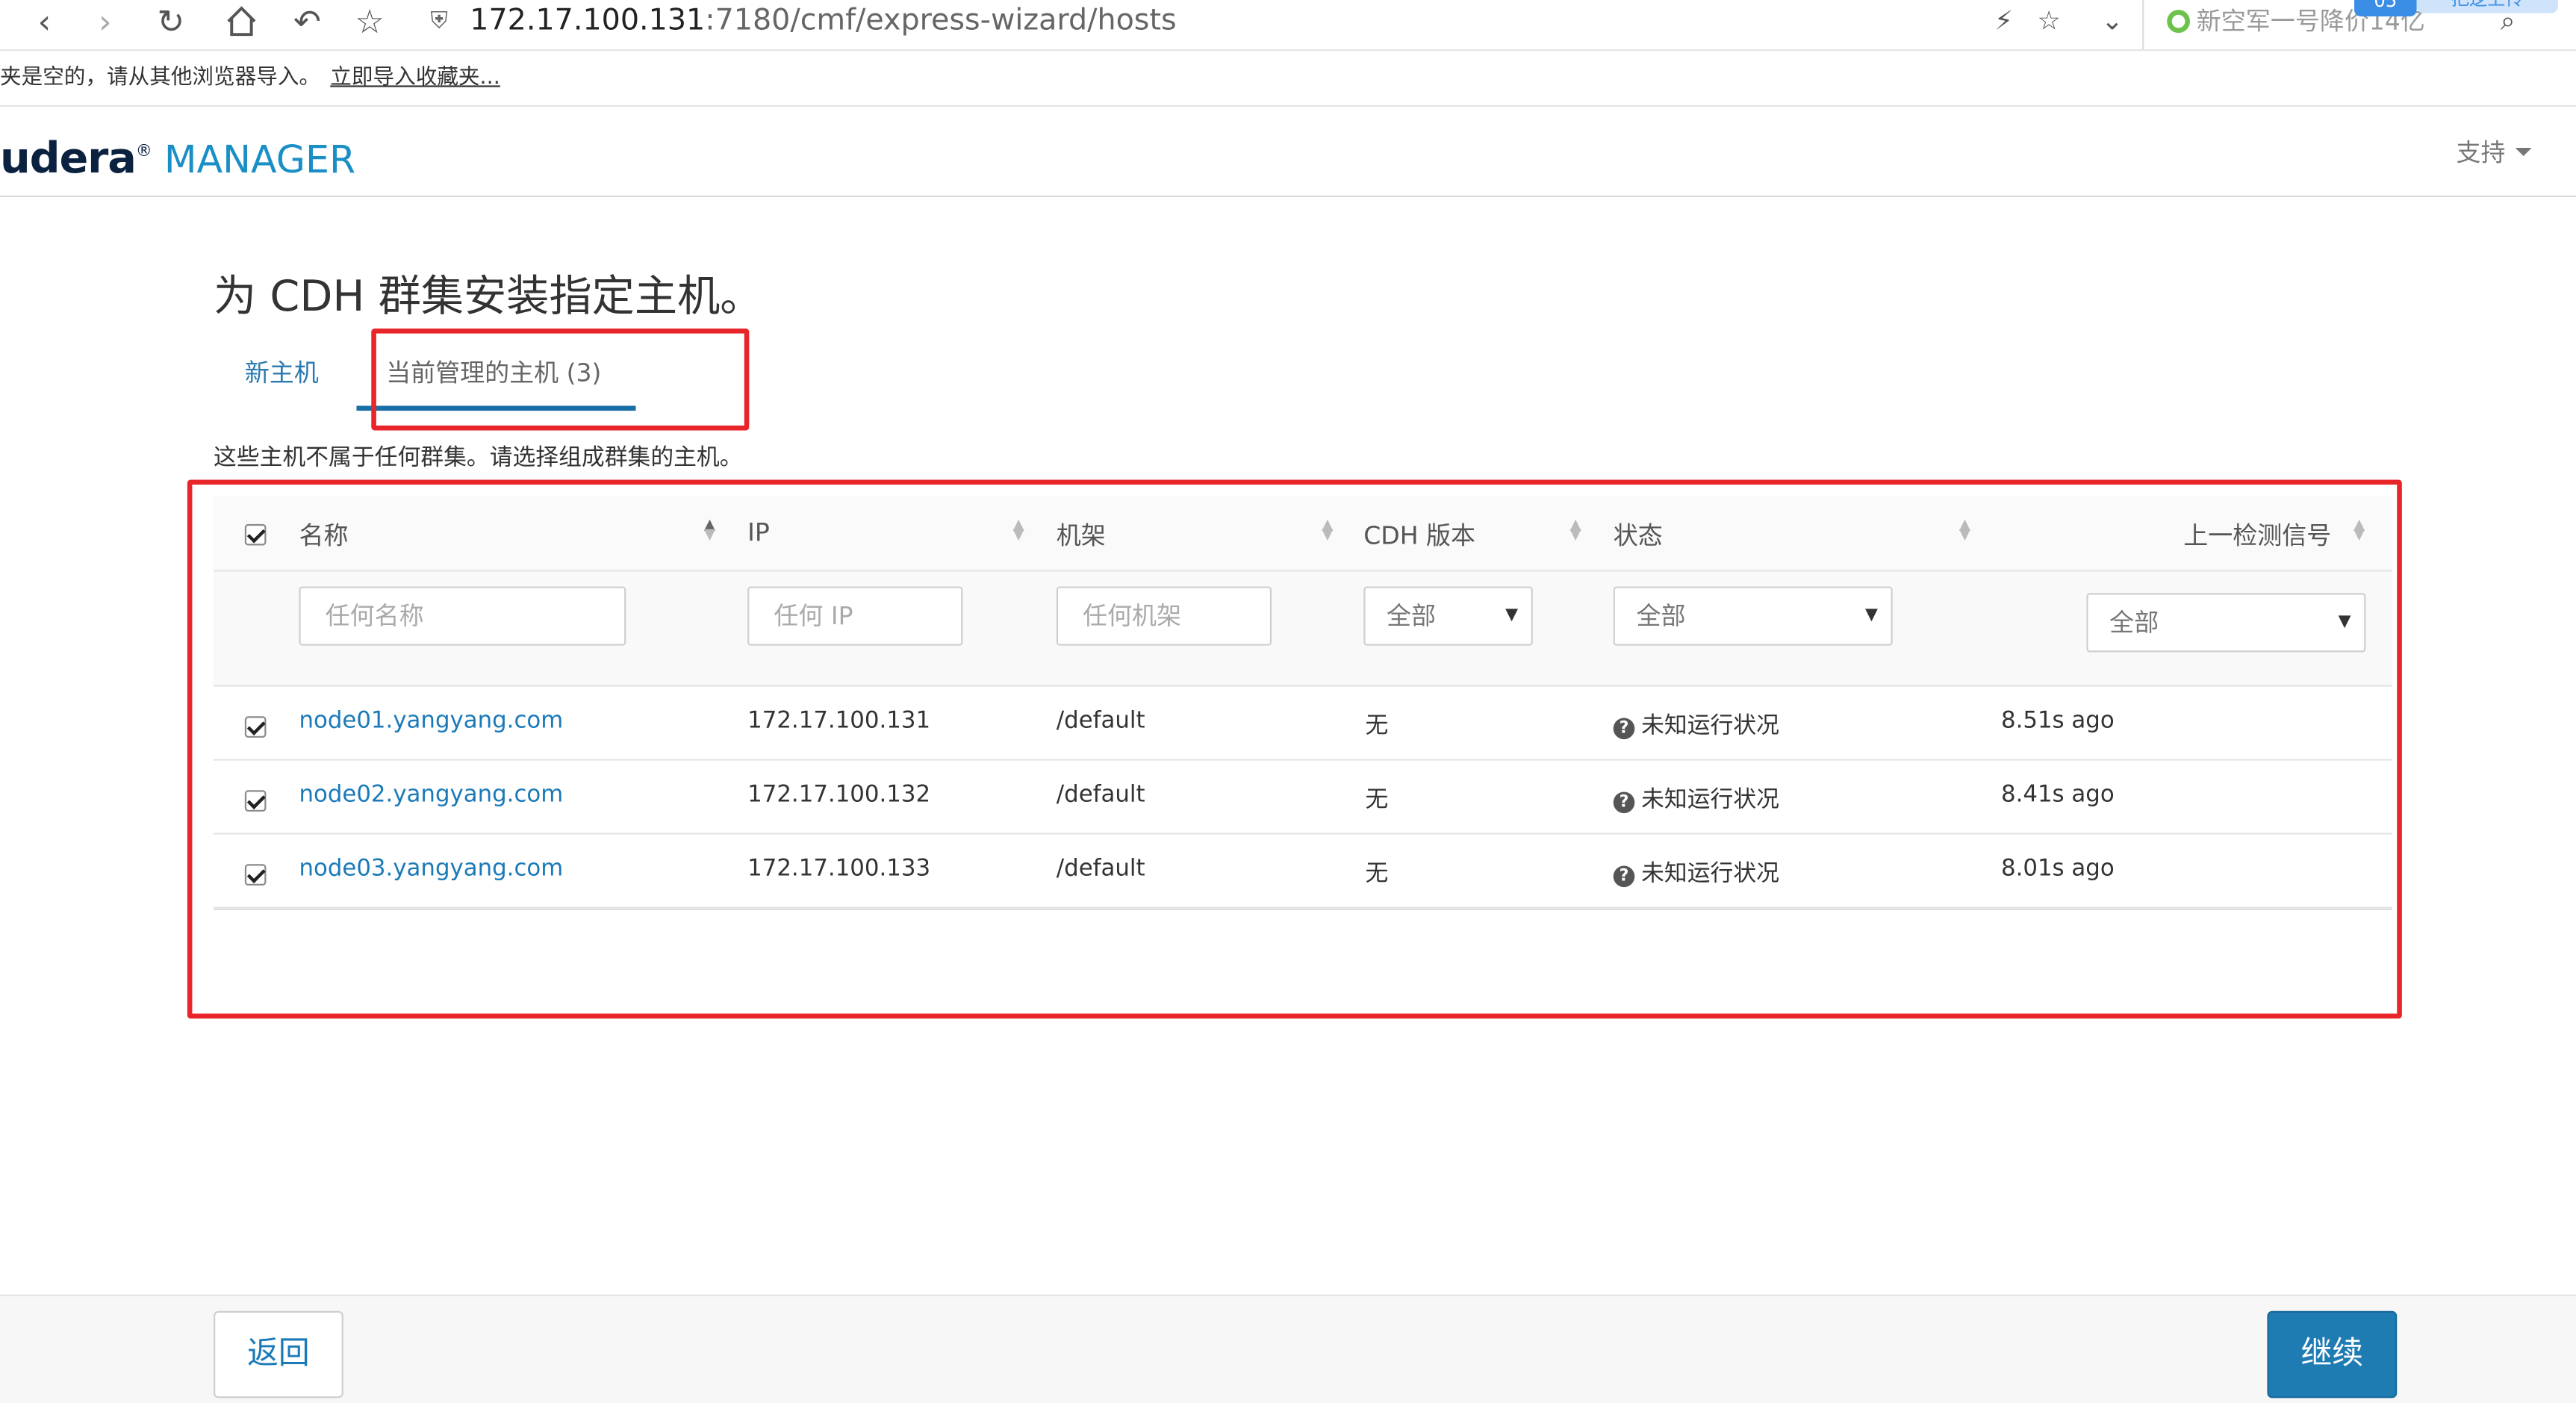  I want to click on continue-button: 继续, so click(2332, 1355).